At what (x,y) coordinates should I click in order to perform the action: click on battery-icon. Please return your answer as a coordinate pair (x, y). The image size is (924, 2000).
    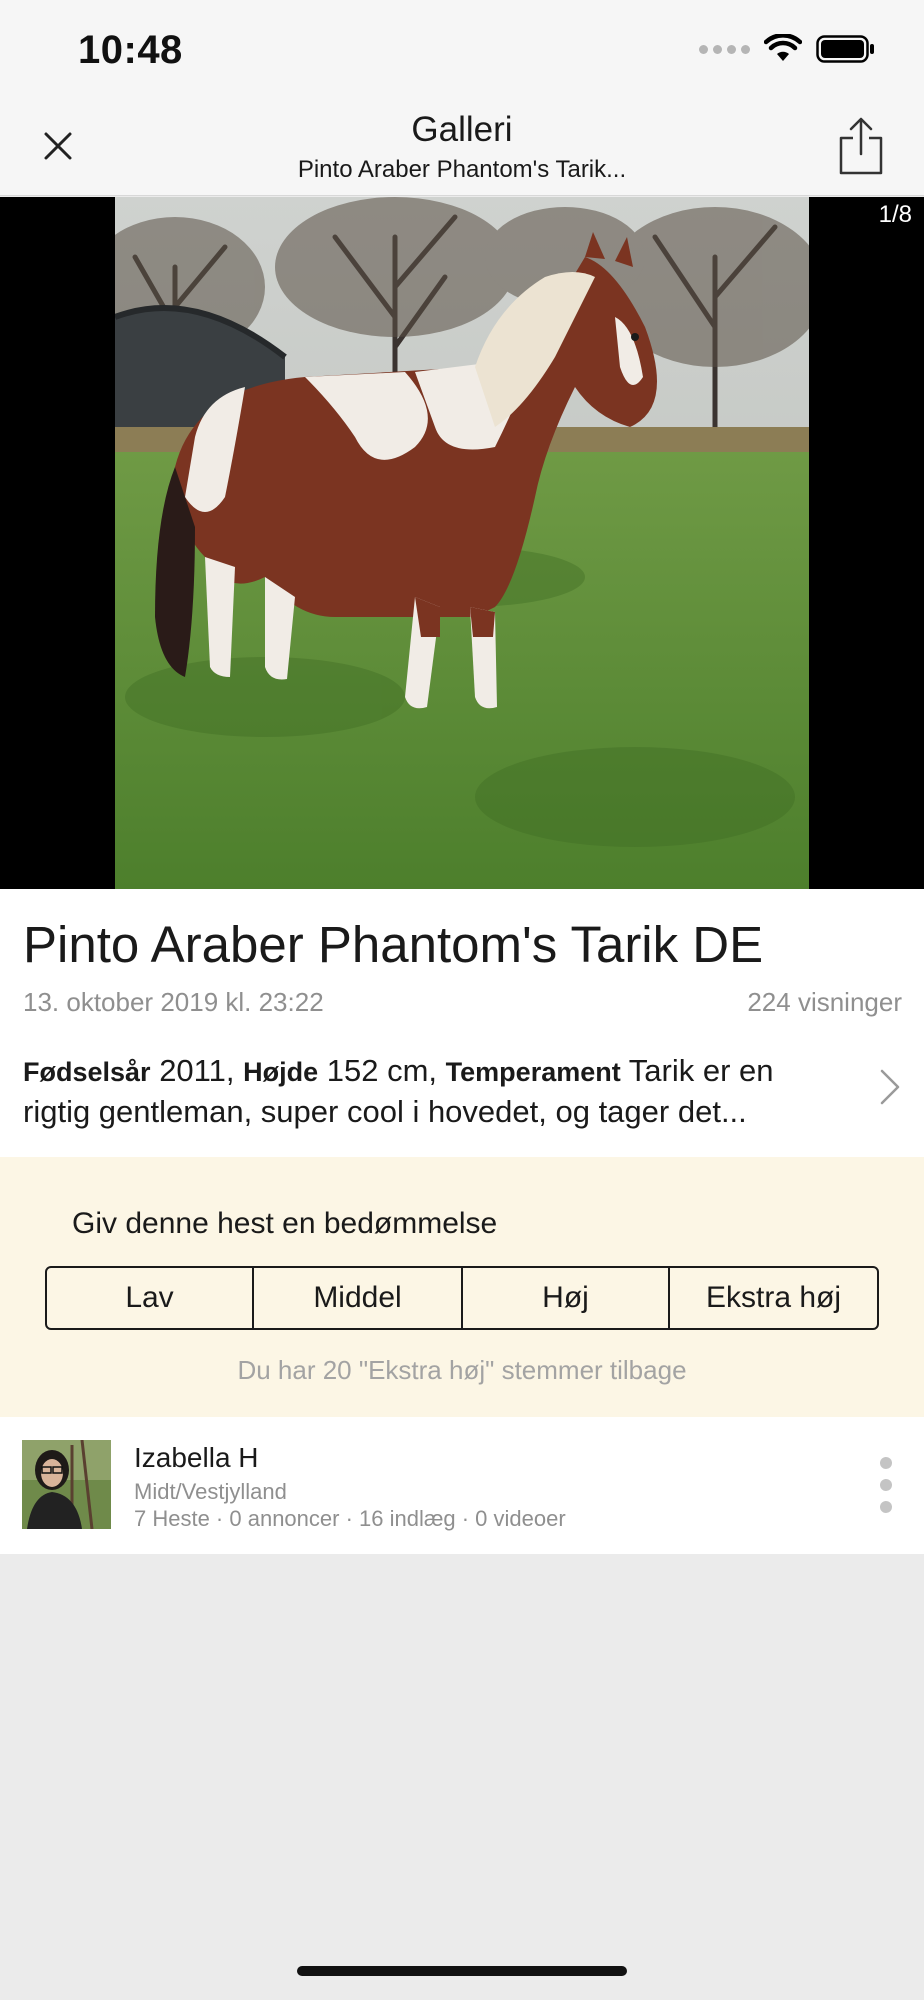
    Looking at the image, I should click on (845, 49).